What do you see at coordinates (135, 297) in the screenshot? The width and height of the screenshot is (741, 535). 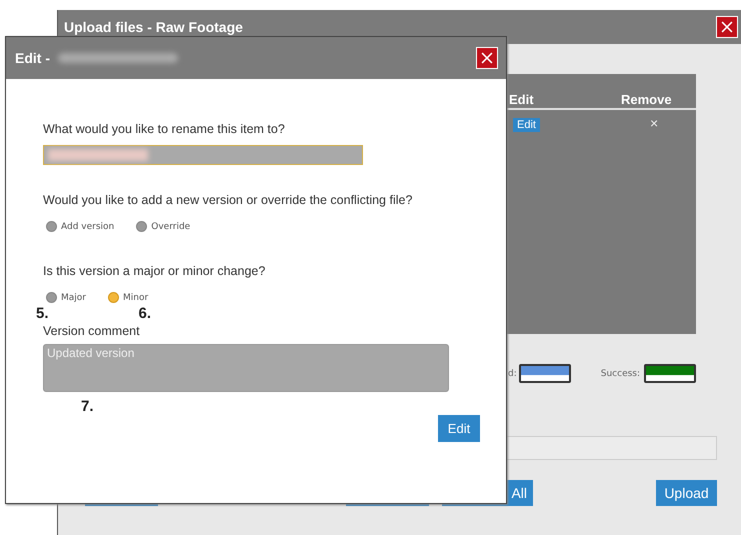 I see `radio-label: Minor` at bounding box center [135, 297].